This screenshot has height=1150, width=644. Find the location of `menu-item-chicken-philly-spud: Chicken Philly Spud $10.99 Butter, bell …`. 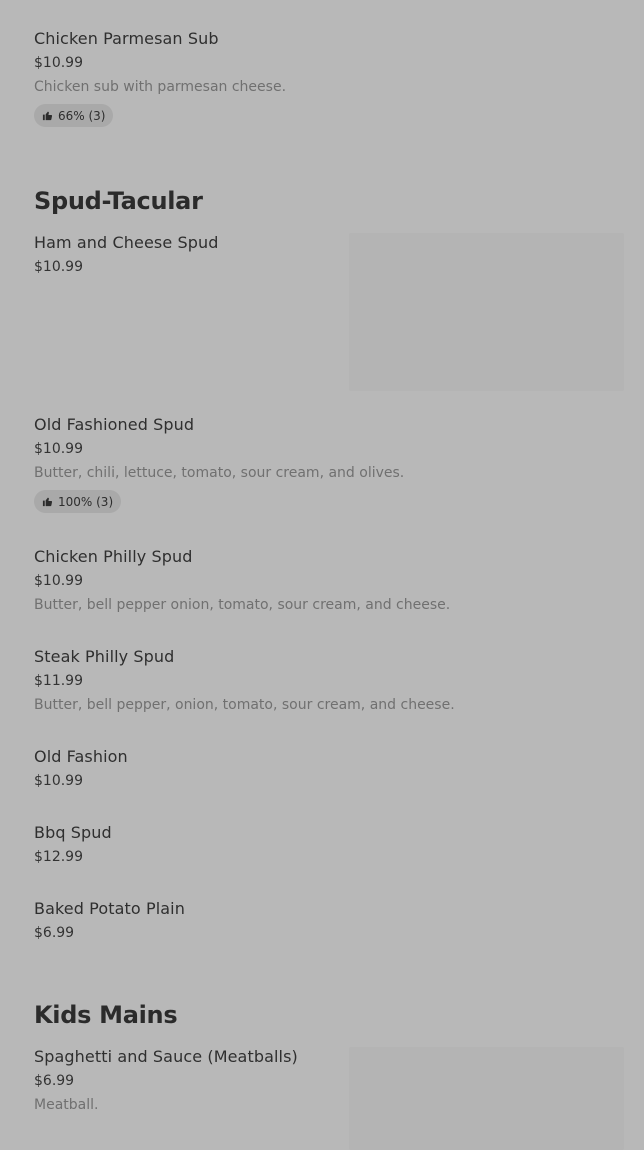

menu-item-chicken-philly-spud: Chicken Philly Spud $10.99 Butter, bell … is located at coordinates (329, 580).